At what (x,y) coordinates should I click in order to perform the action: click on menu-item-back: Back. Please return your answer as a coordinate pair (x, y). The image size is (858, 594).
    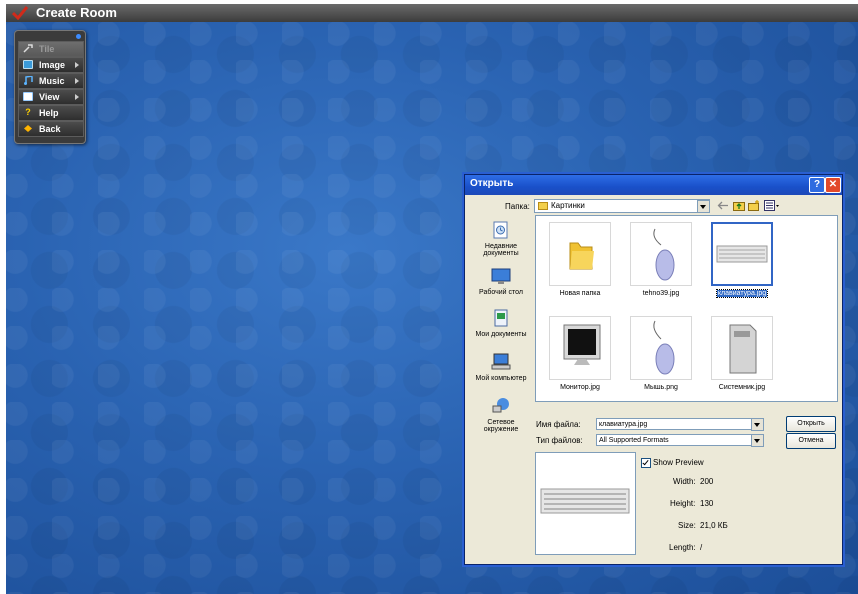
    Looking at the image, I should click on (51, 129).